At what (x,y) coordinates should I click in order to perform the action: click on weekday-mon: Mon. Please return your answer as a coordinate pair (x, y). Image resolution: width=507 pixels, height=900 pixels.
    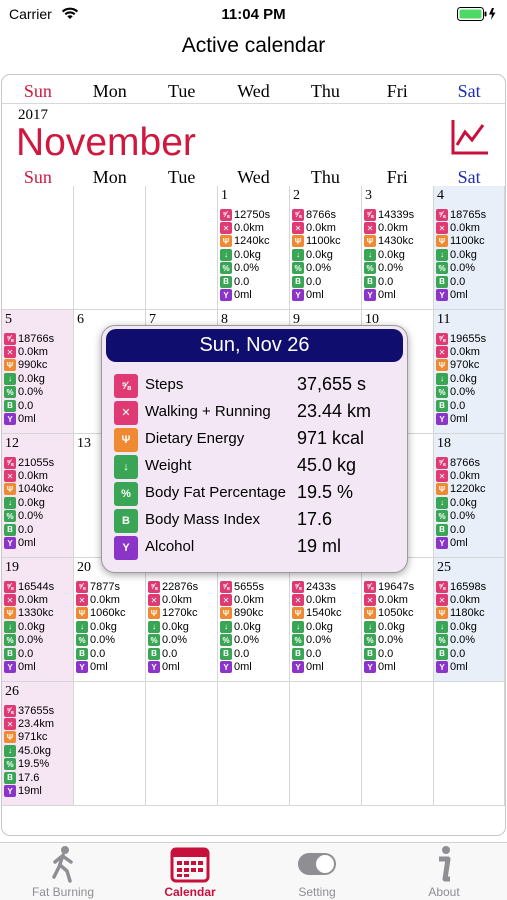
    Looking at the image, I should click on (109, 91).